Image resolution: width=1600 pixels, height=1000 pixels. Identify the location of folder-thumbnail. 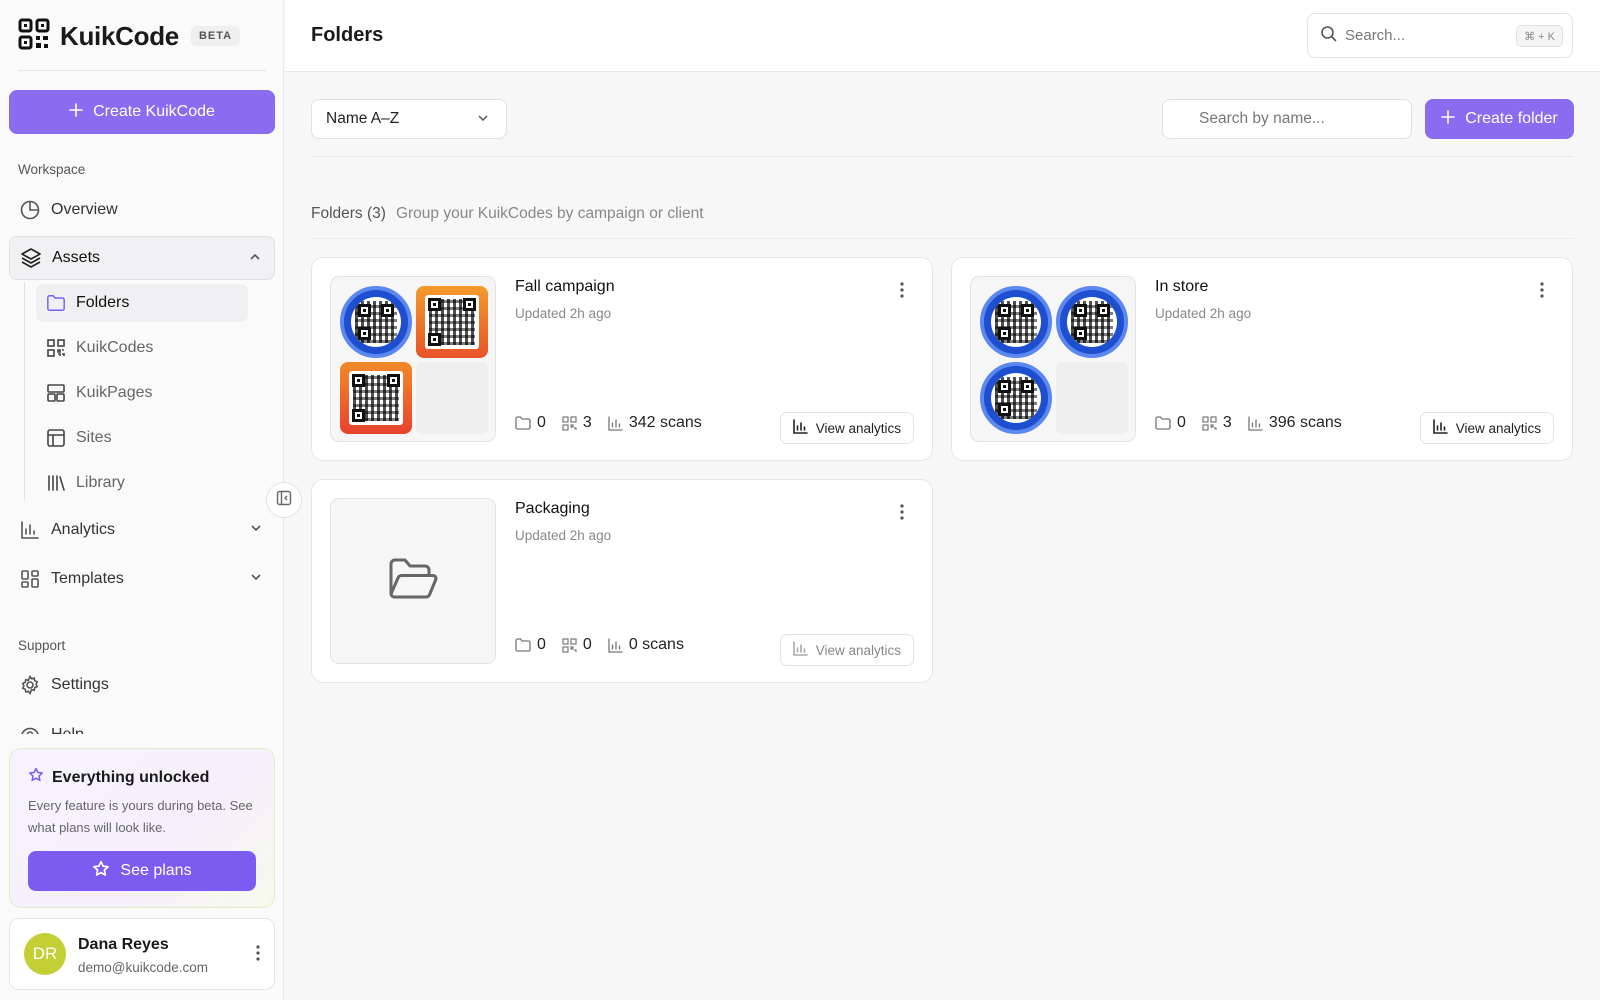
(413, 359).